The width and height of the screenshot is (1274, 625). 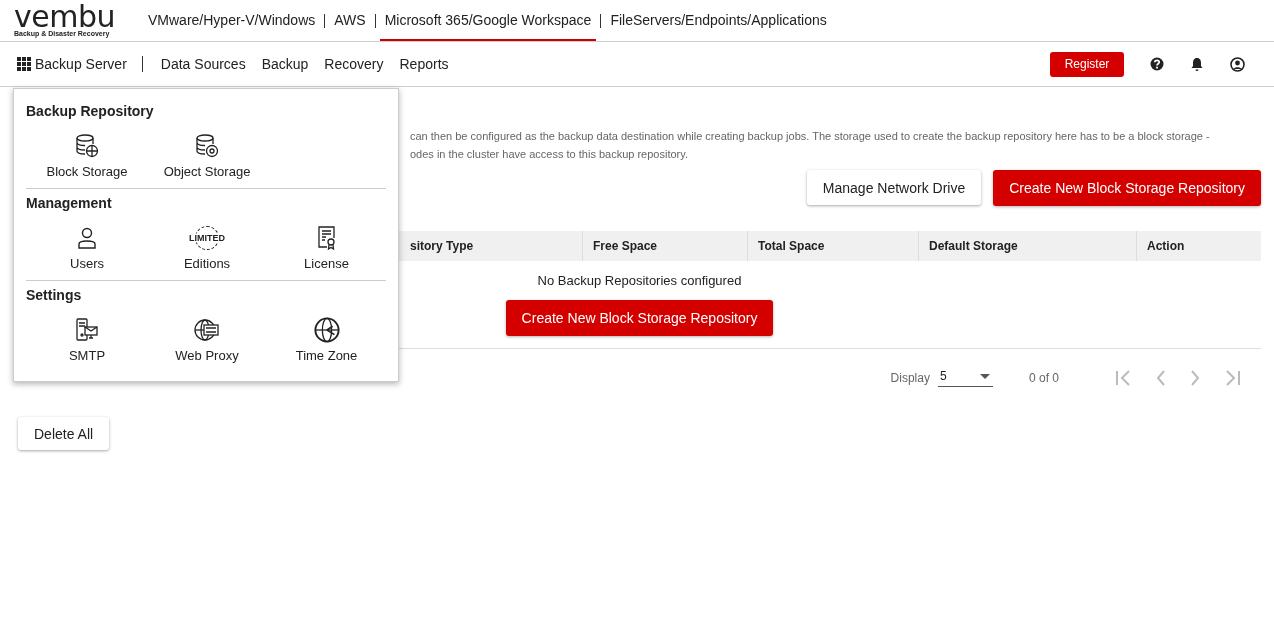 I want to click on next-page-icon, so click(x=1195, y=378).